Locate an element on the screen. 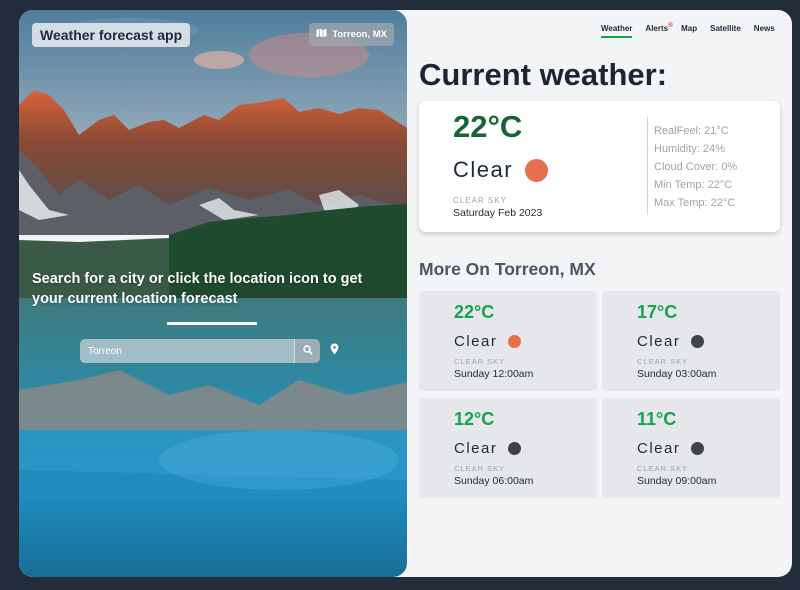  location-badge: Torreon, MX is located at coordinates (351, 34).